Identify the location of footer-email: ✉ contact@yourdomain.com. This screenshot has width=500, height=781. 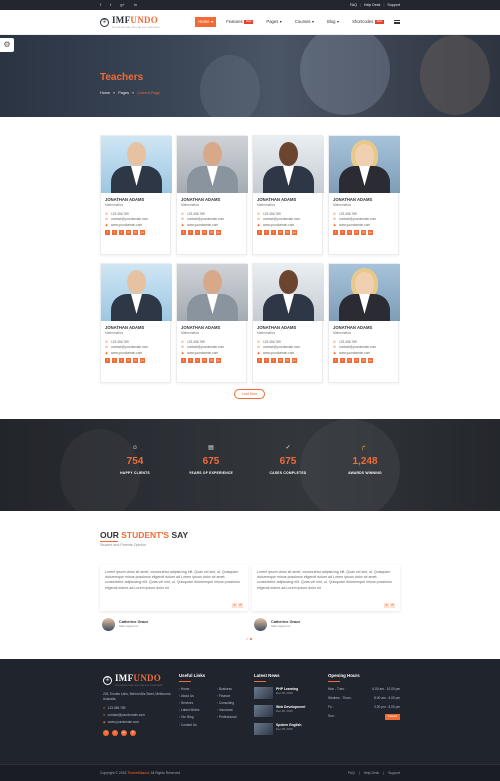
(138, 715).